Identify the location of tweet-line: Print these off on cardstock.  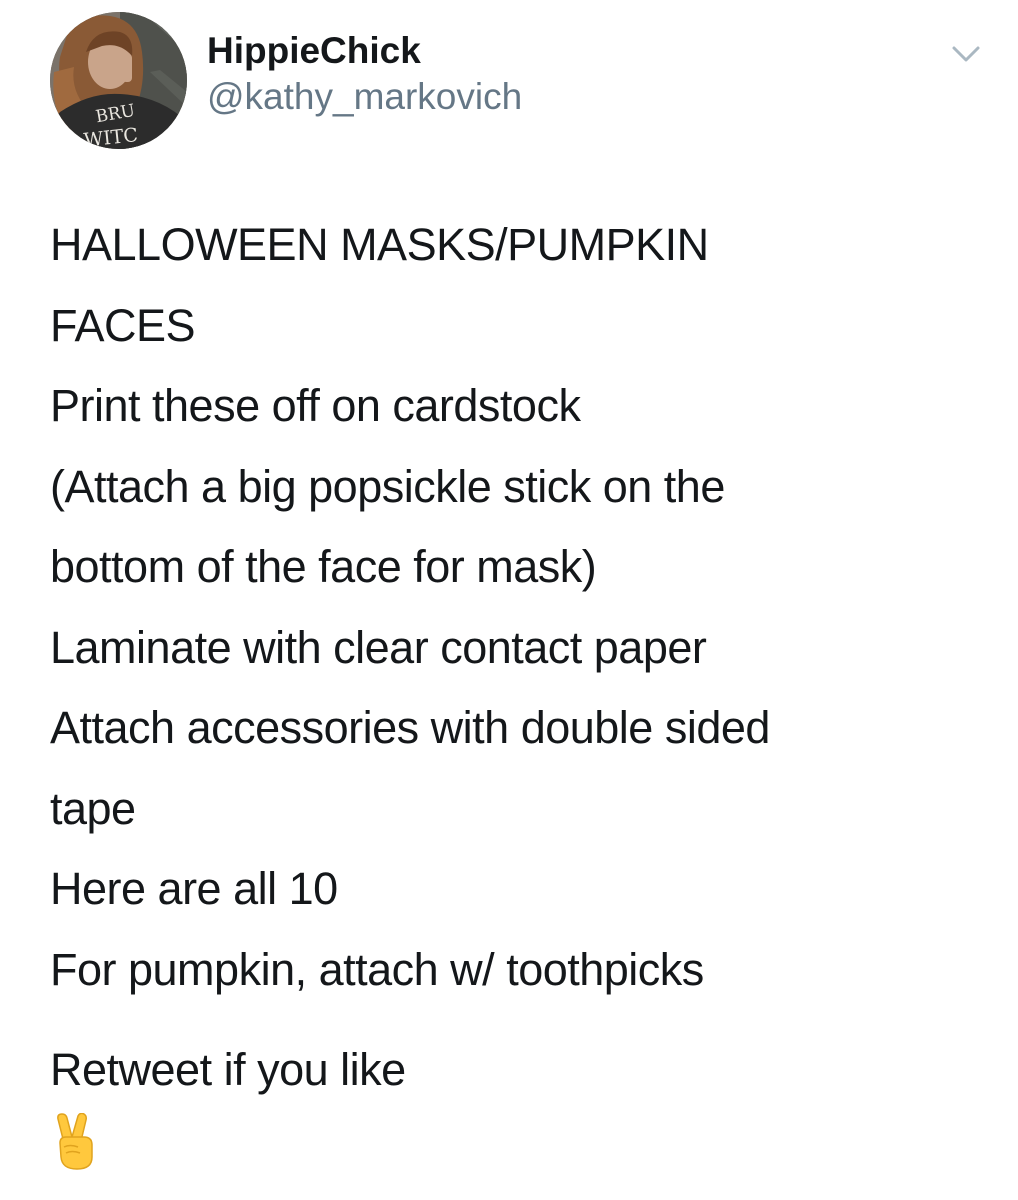
(315, 405).